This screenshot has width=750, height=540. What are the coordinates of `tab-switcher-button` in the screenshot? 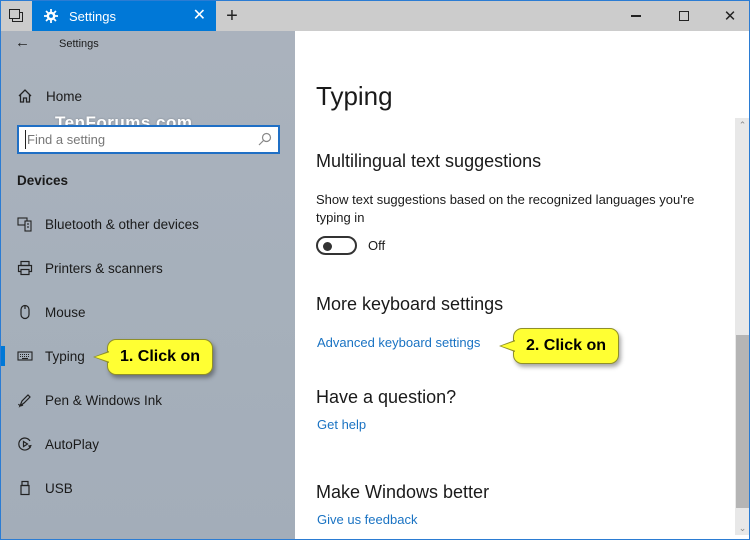 It's located at (16, 16).